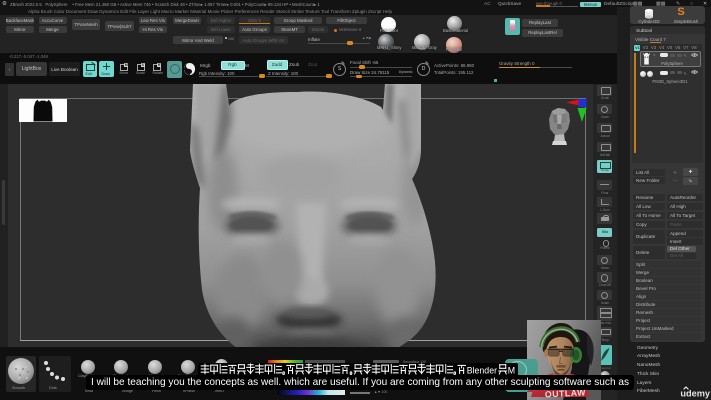  What do you see at coordinates (695, 393) in the screenshot?
I see `svg-text: udemy` at bounding box center [695, 393].